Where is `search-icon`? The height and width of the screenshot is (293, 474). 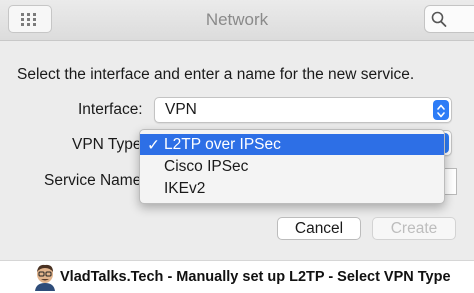
search-icon is located at coordinates (439, 19).